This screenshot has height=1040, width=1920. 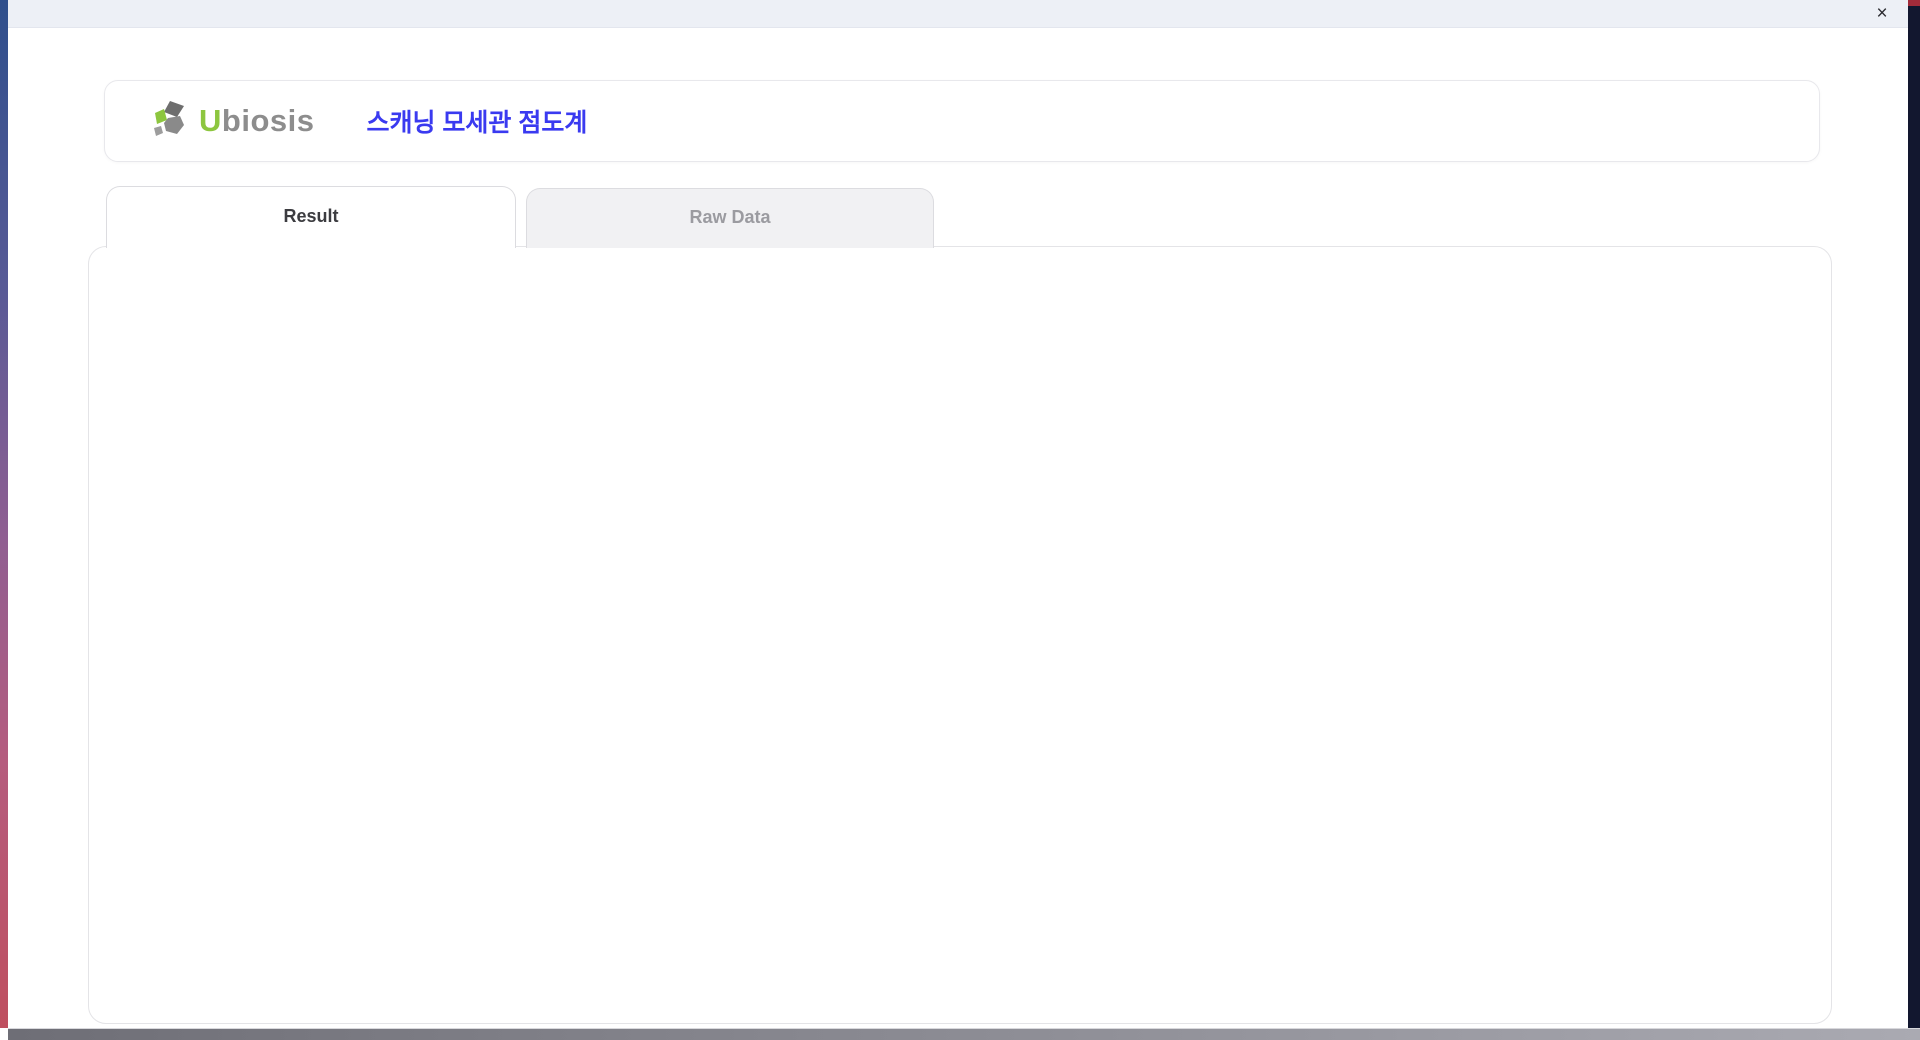 I want to click on window-bottom-edge, so click(x=964, y=1034).